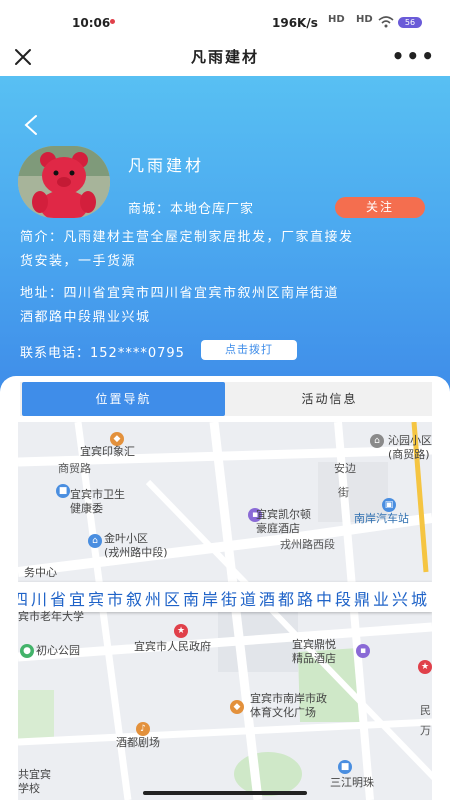  Describe the element at coordinates (283, 712) in the screenshot. I see `map-label-plaza-2: 体育文化广场` at that location.